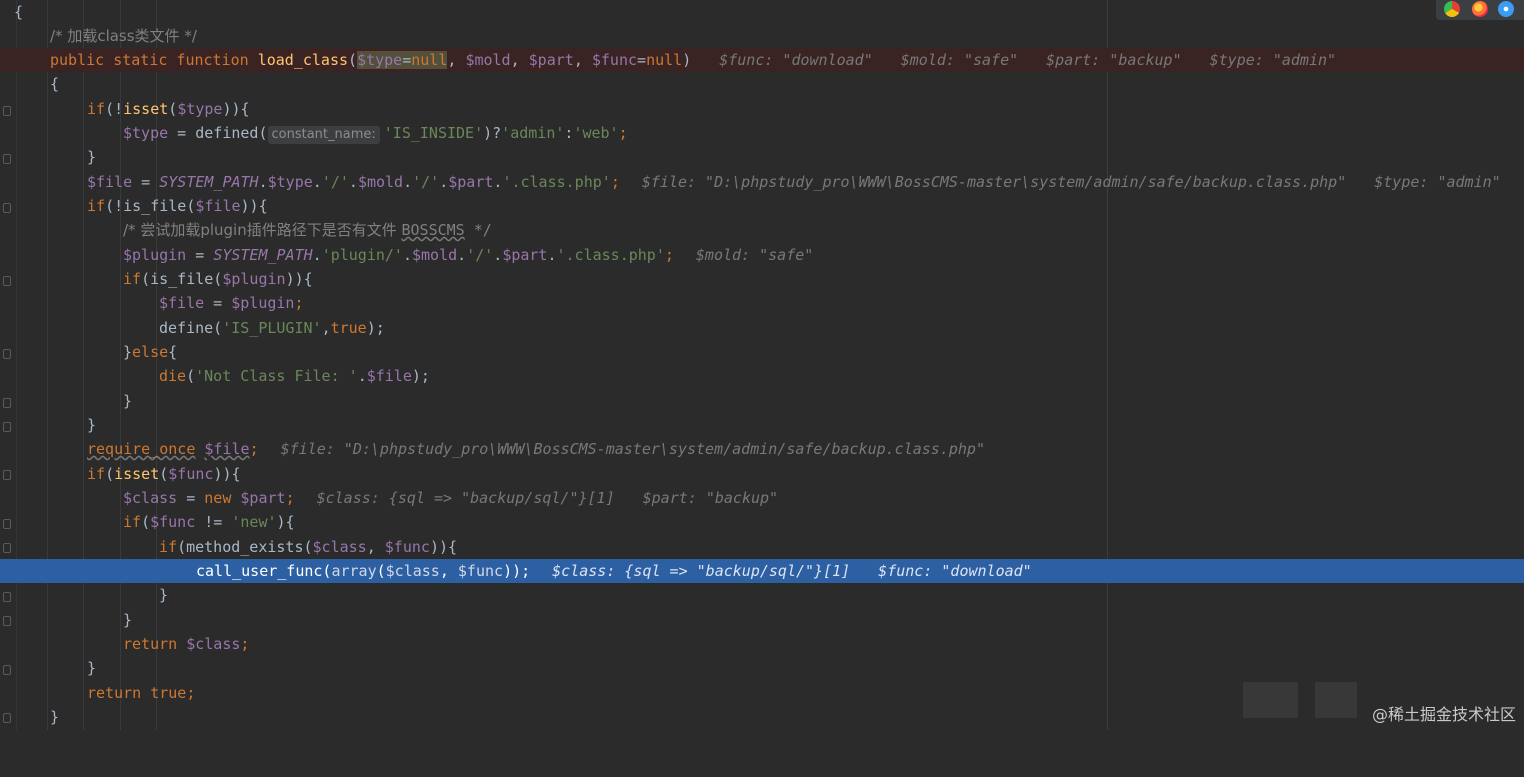 This screenshot has width=1524, height=777. What do you see at coordinates (272, 328) in the screenshot?
I see `code-token: define('IS_PLUGIN',true);` at bounding box center [272, 328].